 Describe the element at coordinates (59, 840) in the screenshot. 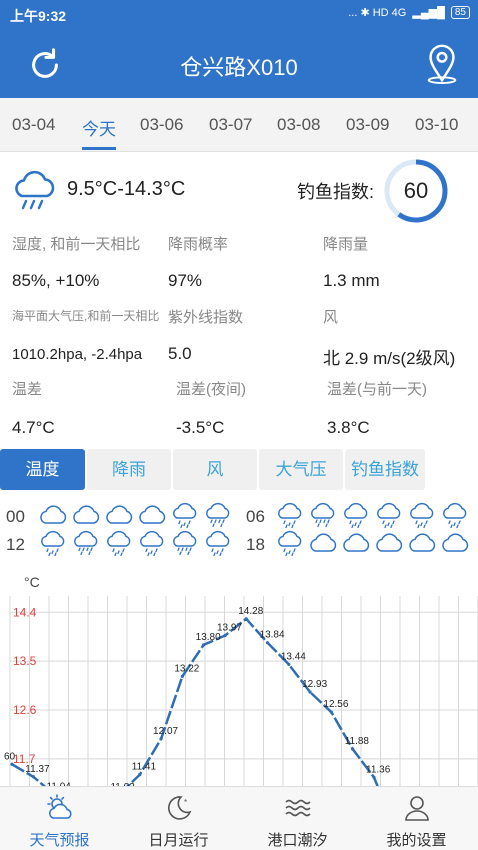

I see `nav-label: 天气预报` at that location.